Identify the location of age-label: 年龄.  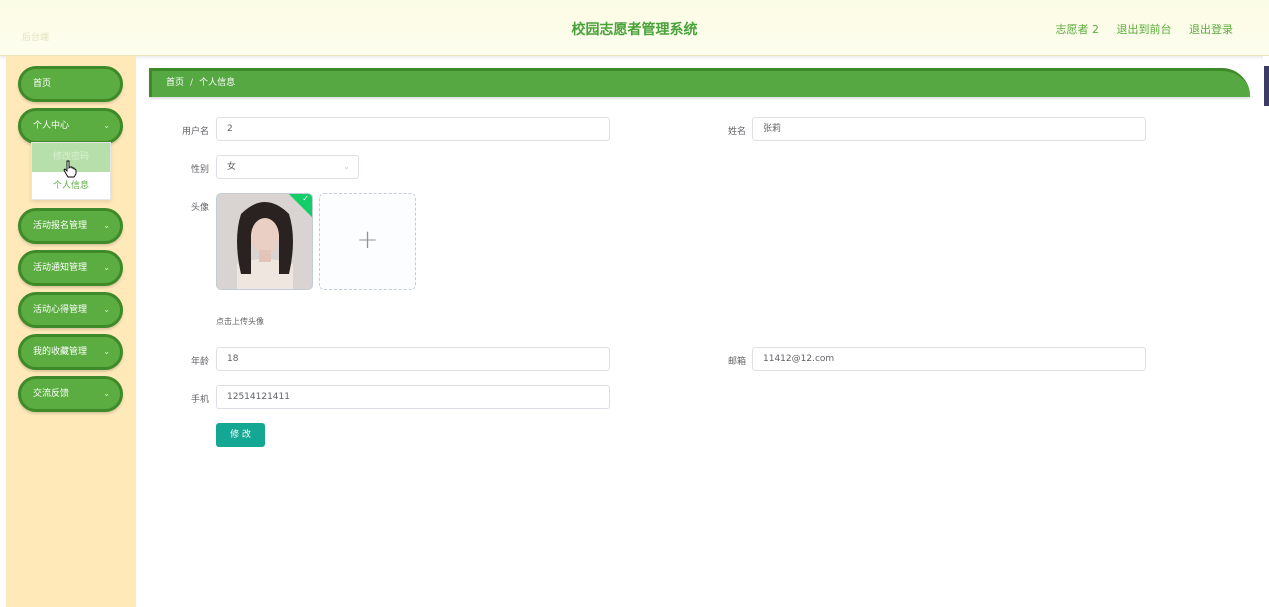
(199, 362).